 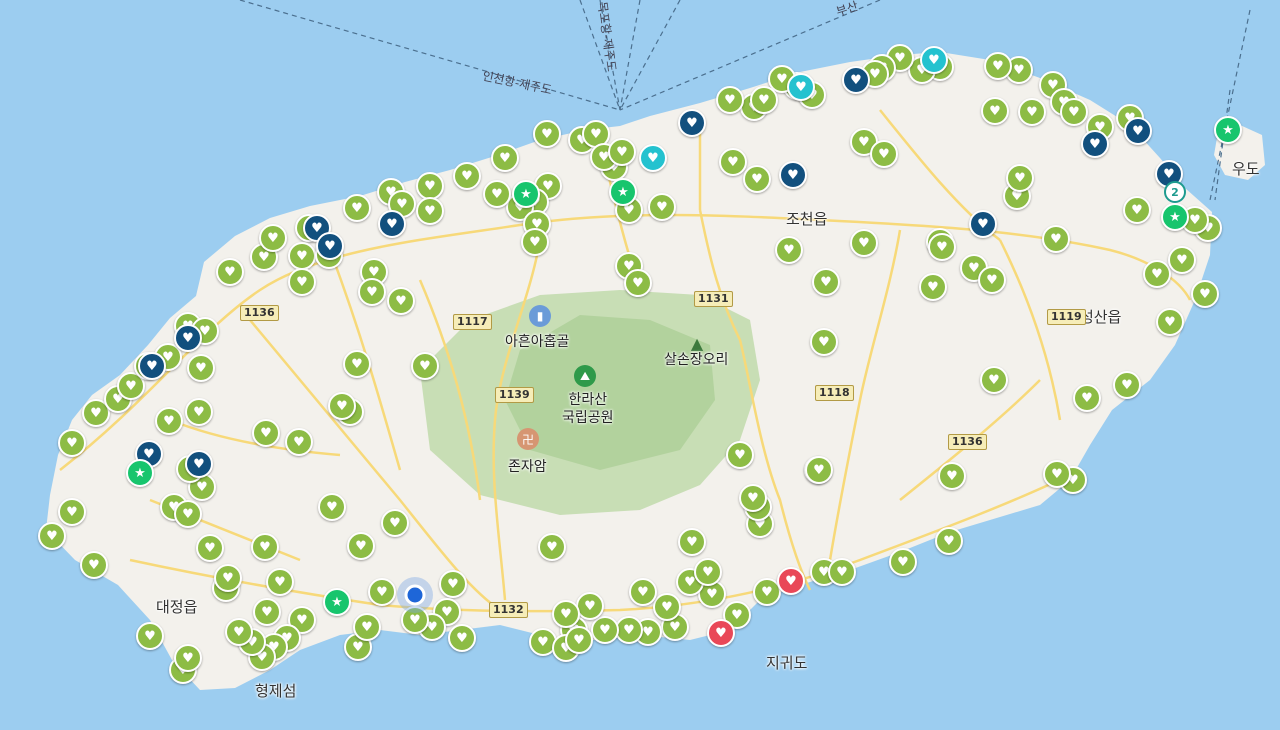 I want to click on park-icon: ⛰, so click(x=585, y=376).